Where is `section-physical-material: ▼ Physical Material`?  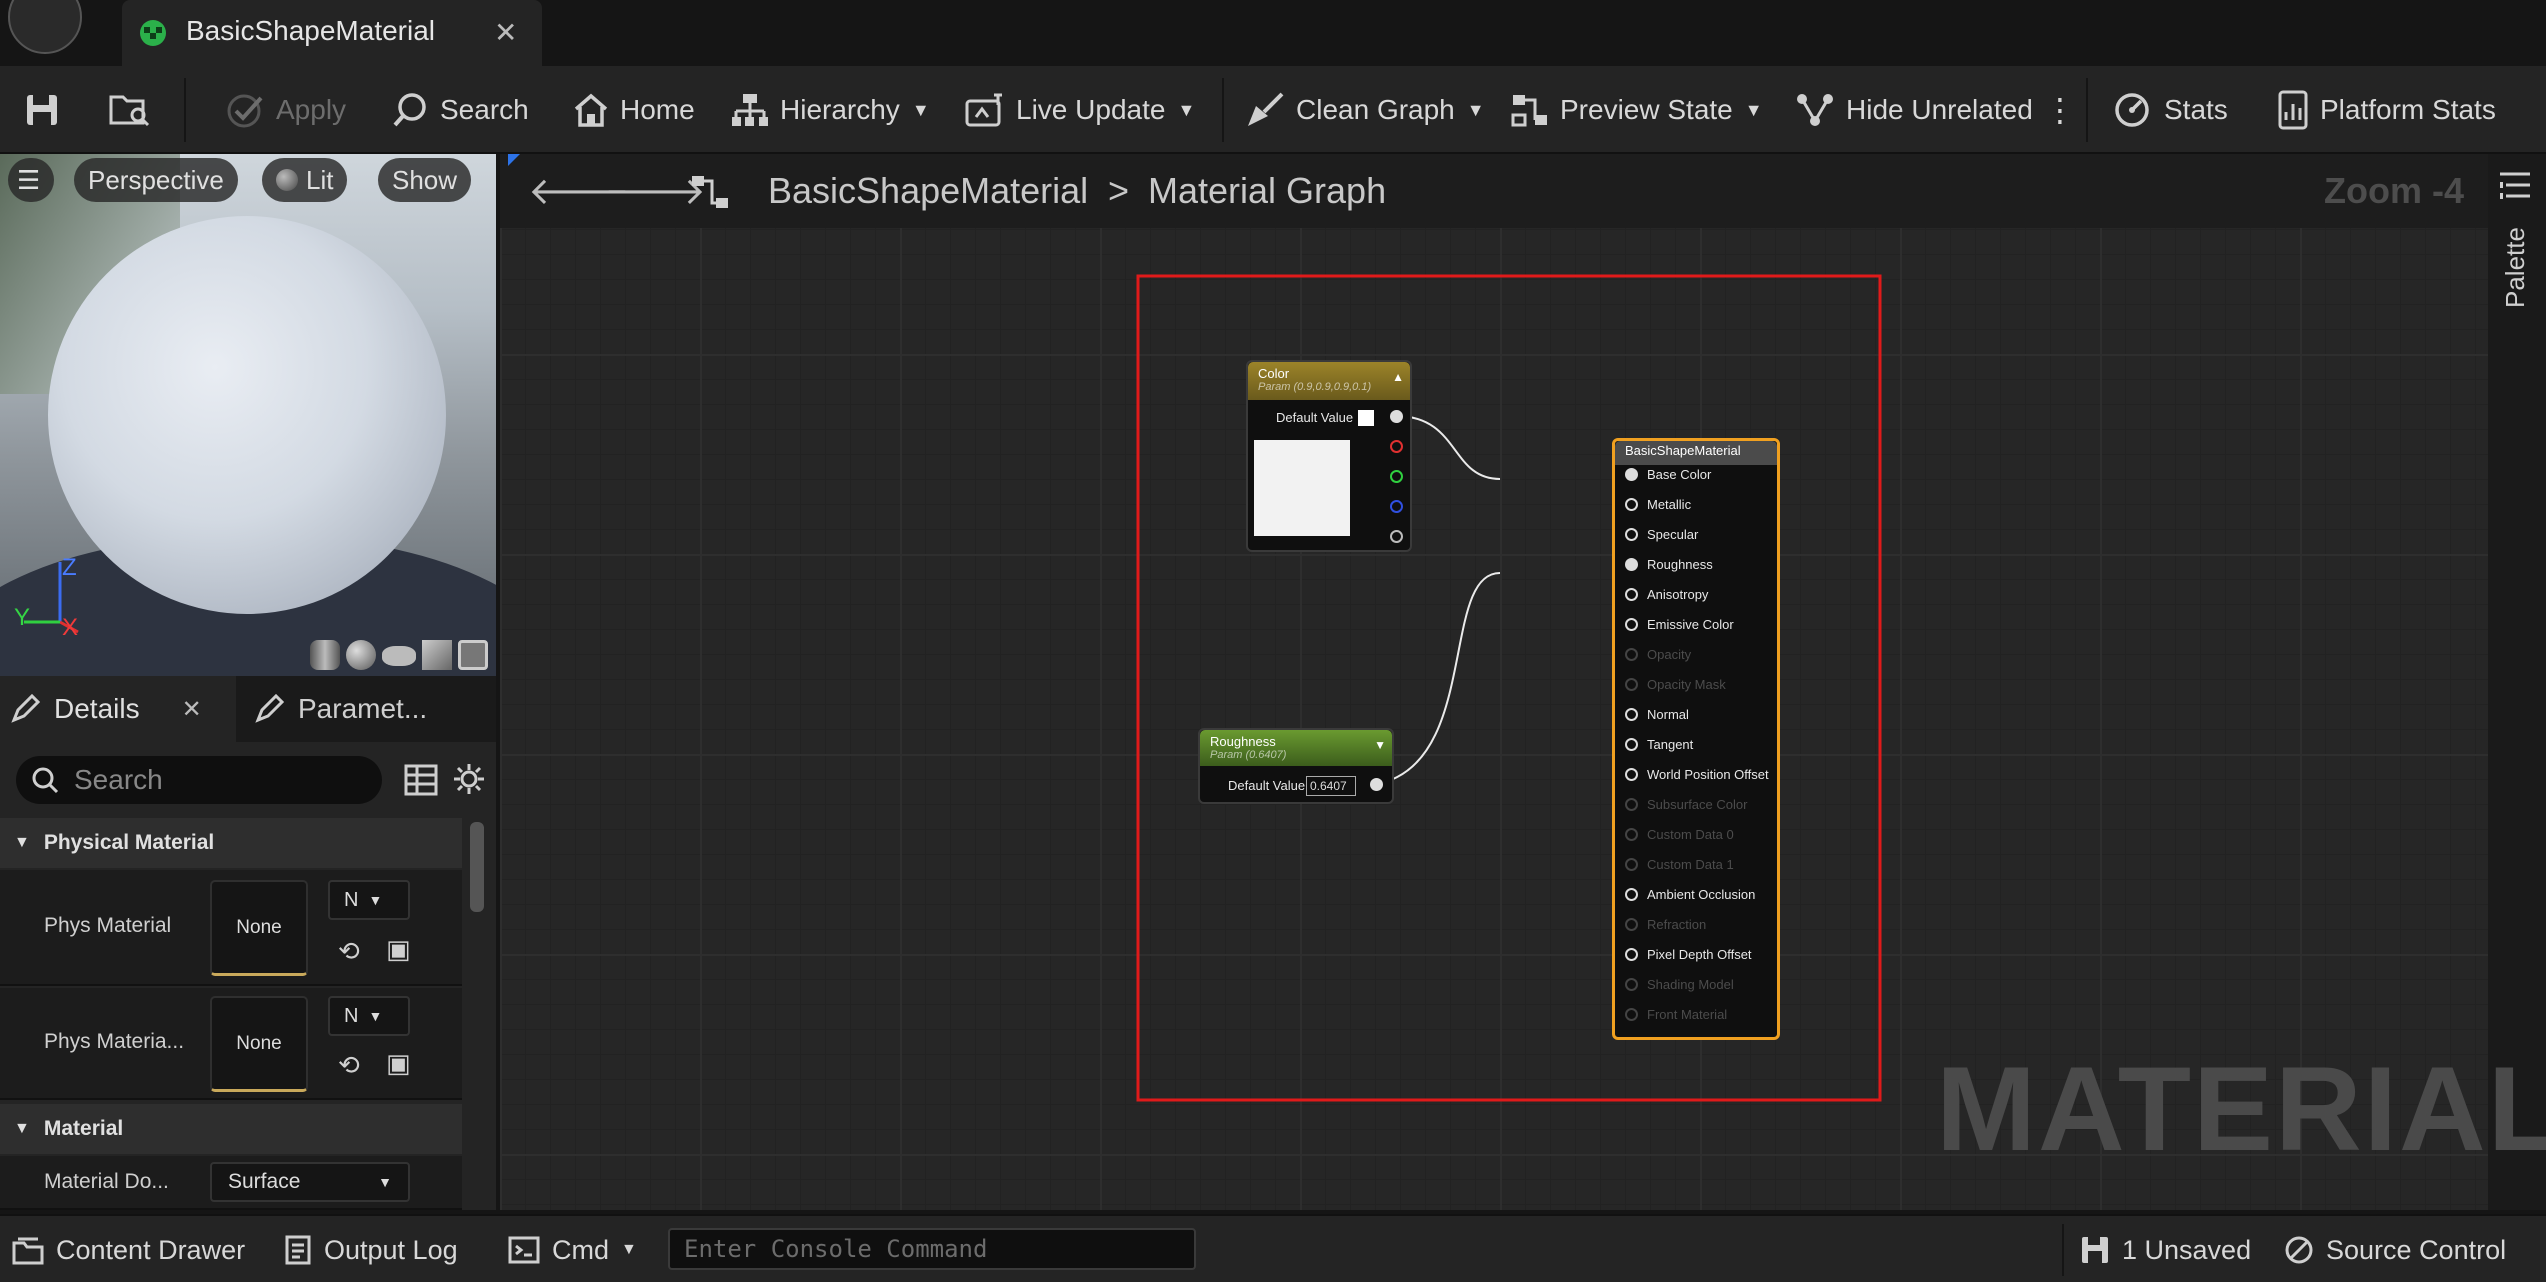
section-physical-material: ▼ Physical Material is located at coordinates (231, 843).